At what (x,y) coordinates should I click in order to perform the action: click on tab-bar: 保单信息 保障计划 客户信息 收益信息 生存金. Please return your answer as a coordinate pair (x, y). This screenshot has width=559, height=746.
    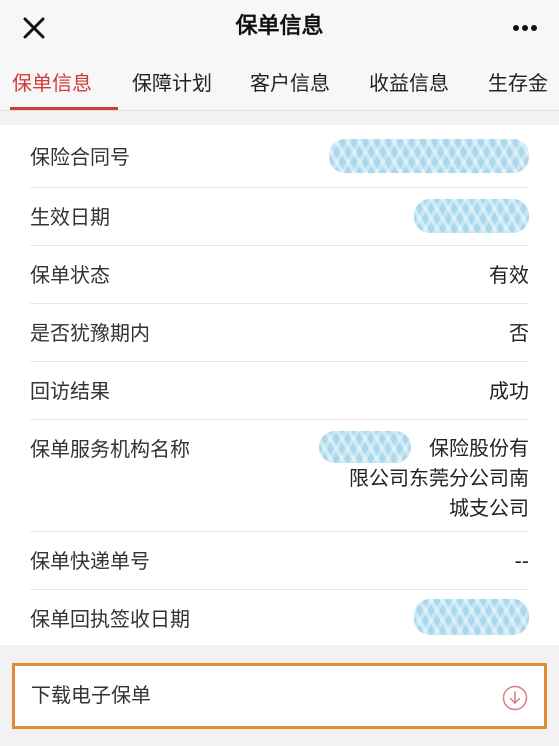
    Looking at the image, I should click on (279, 83).